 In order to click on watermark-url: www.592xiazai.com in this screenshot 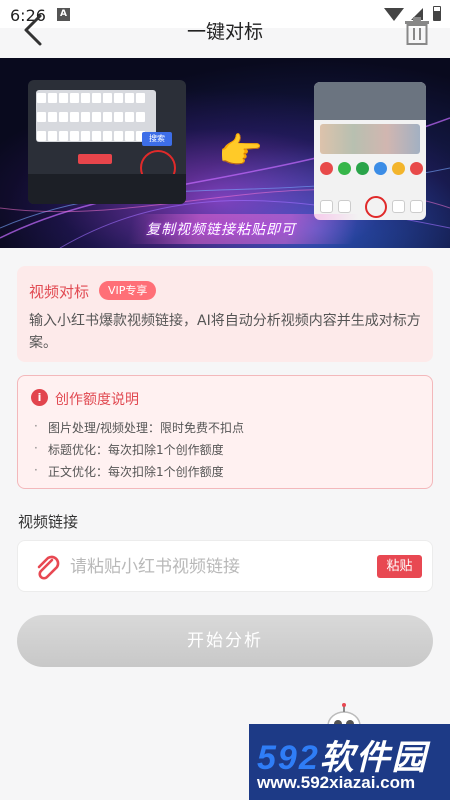, I will do `click(336, 782)`.